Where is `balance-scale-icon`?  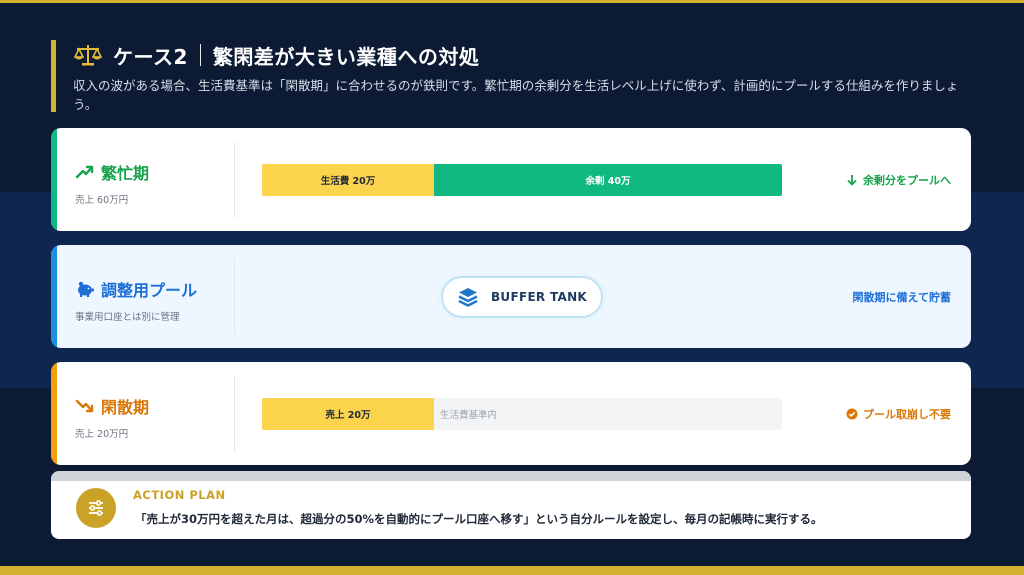
balance-scale-icon is located at coordinates (88, 55).